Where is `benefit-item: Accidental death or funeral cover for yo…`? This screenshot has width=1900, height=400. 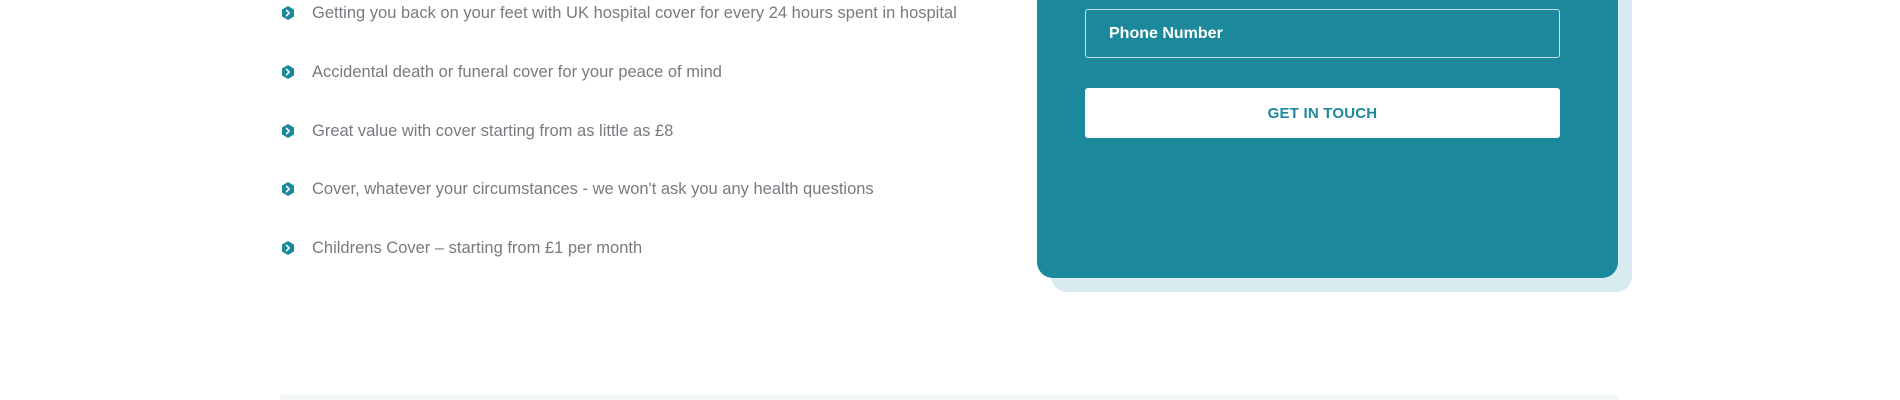
benefit-item: Accidental death or funeral cover for yo… is located at coordinates (501, 72).